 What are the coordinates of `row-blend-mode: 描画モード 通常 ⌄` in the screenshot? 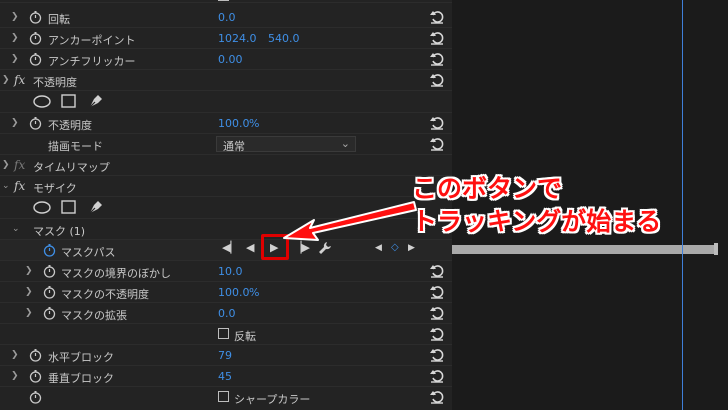 It's located at (226, 144).